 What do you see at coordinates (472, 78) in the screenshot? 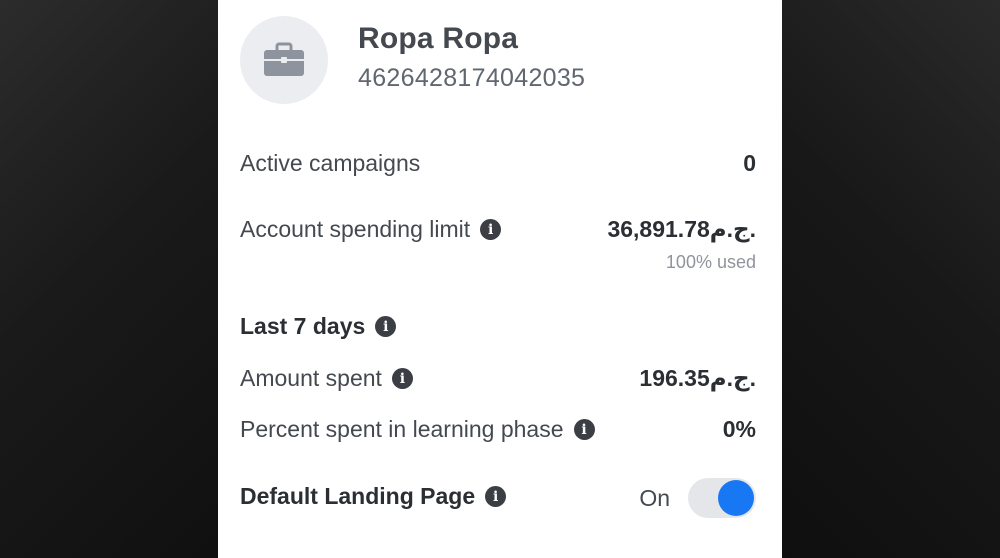
I see `account-id: 4626428174042035` at bounding box center [472, 78].